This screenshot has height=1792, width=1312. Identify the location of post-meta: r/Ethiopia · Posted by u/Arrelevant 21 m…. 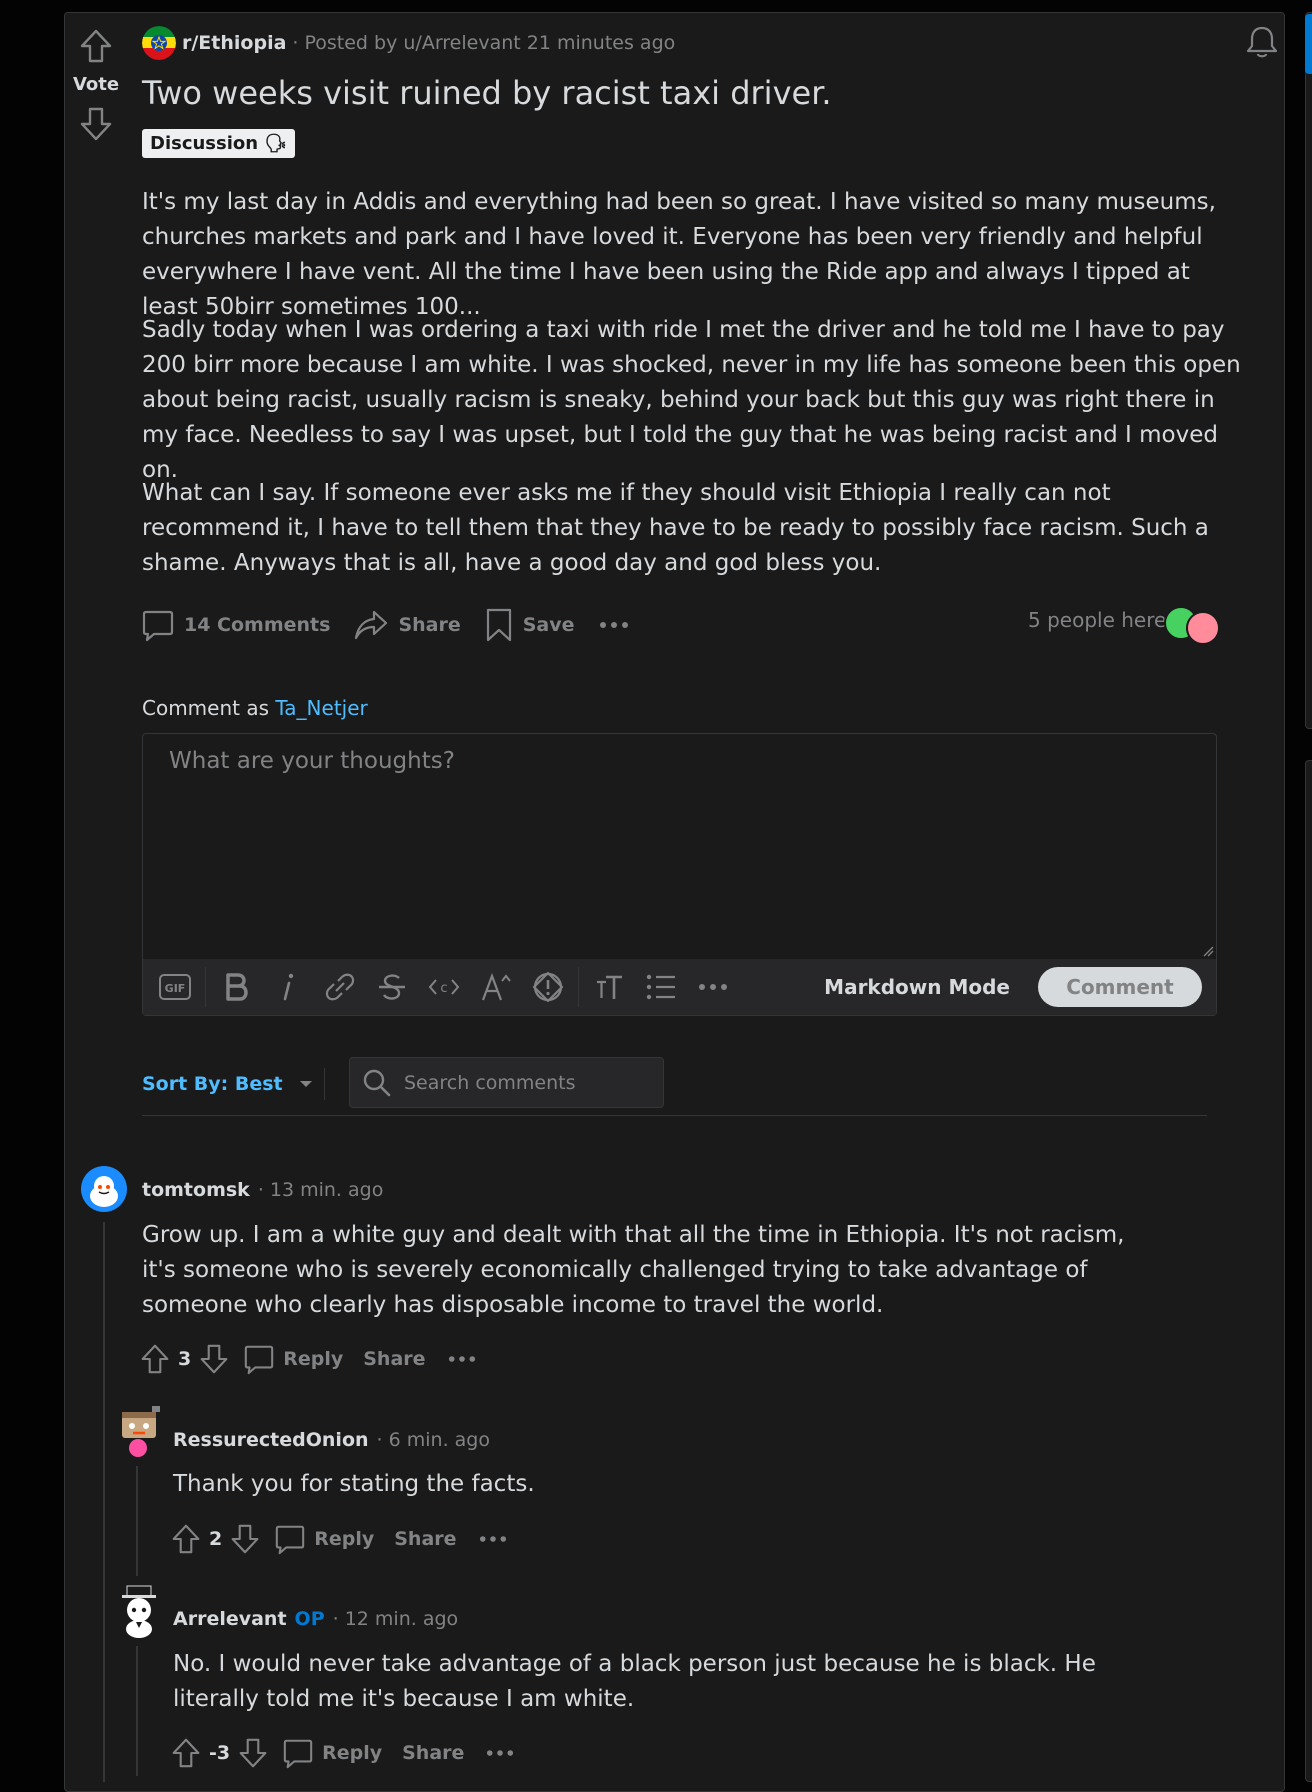
(408, 43).